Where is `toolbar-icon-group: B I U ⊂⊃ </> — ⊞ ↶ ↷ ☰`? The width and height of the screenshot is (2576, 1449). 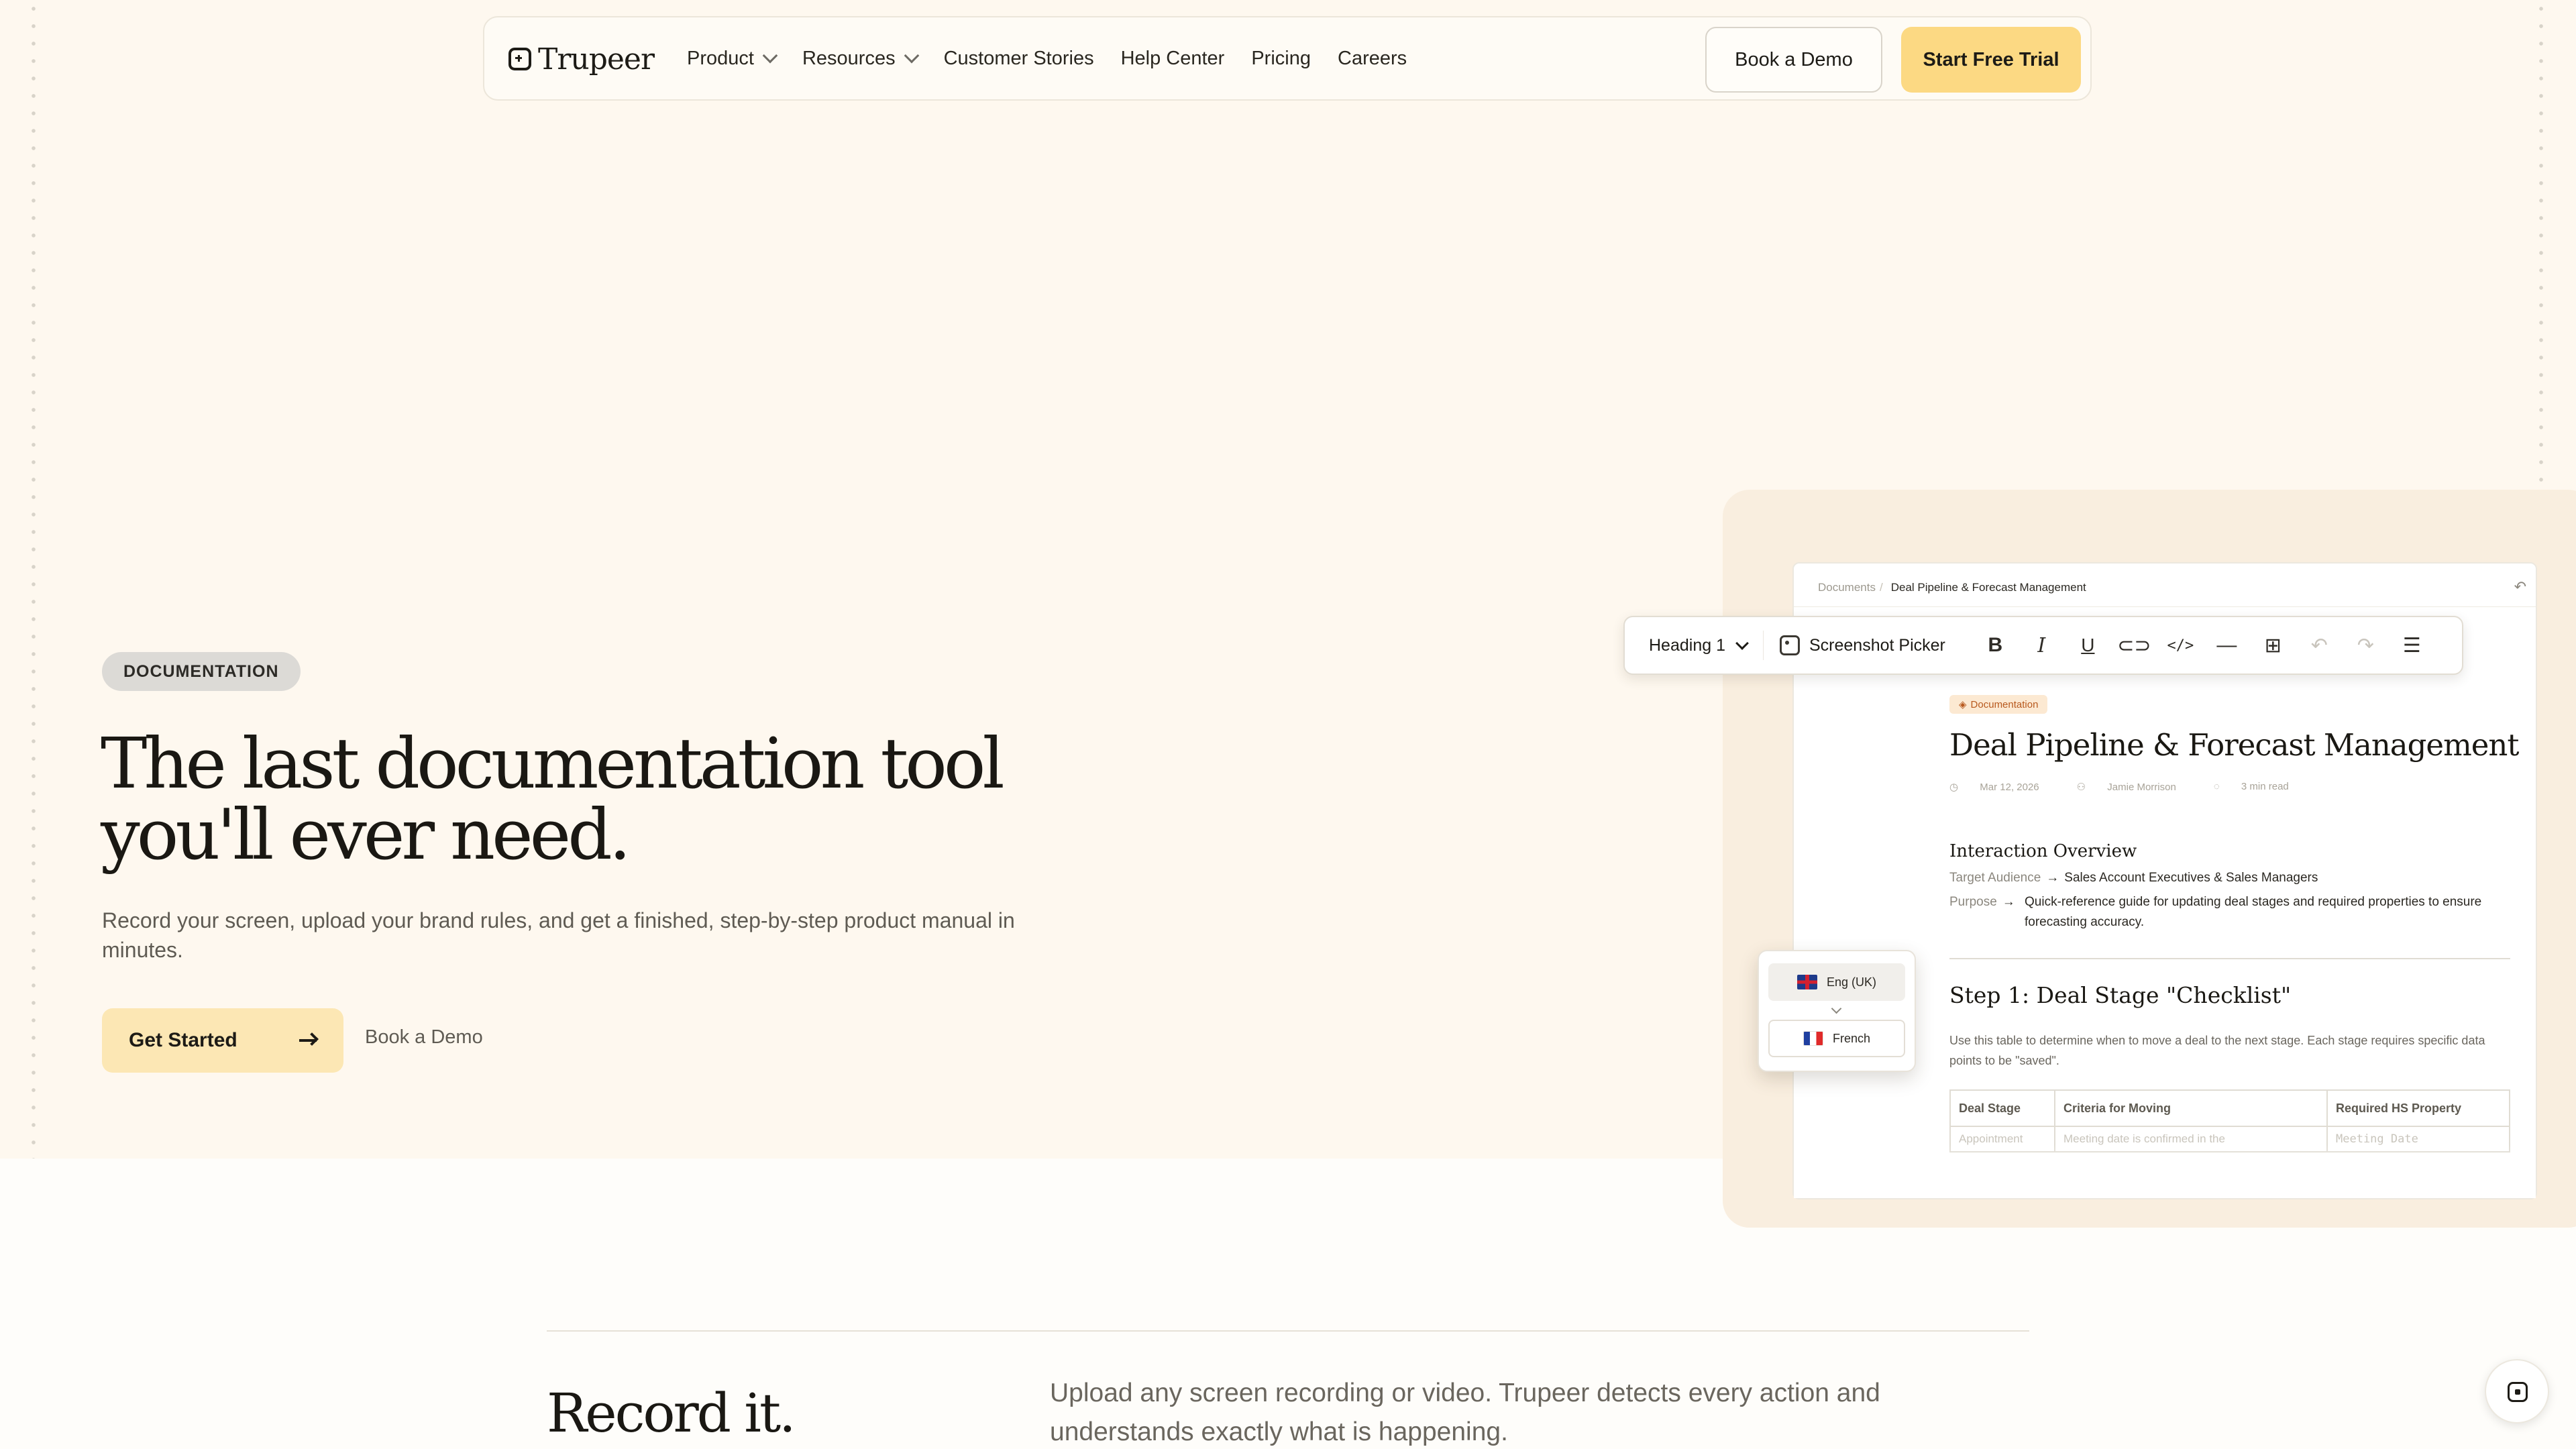
toolbar-icon-group: B I U ⊂⊃ </> — ⊞ ↶ ↷ ☰ is located at coordinates (2203, 645).